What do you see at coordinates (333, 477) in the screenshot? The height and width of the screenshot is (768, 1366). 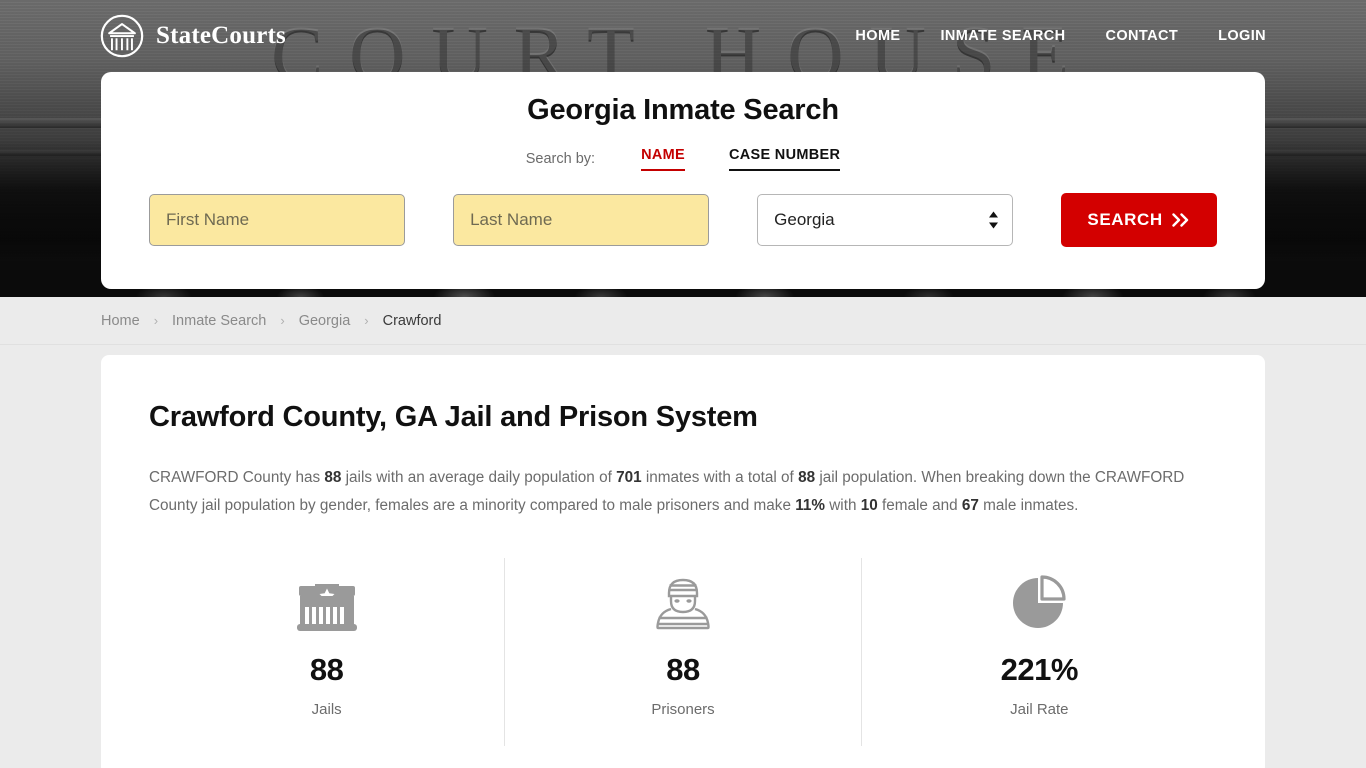 I see `summary-jails-count: 88` at bounding box center [333, 477].